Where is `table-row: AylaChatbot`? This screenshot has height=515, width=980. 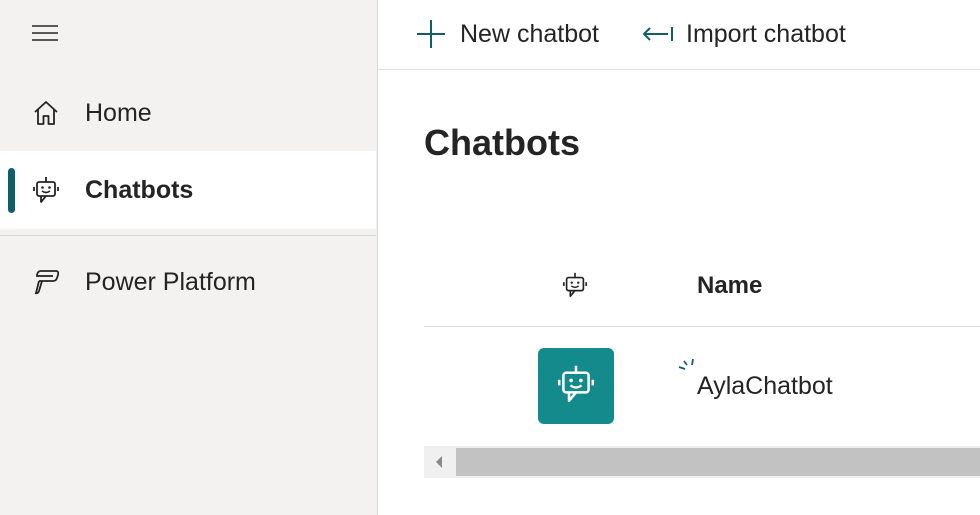
table-row: AylaChatbot is located at coordinates (702, 386).